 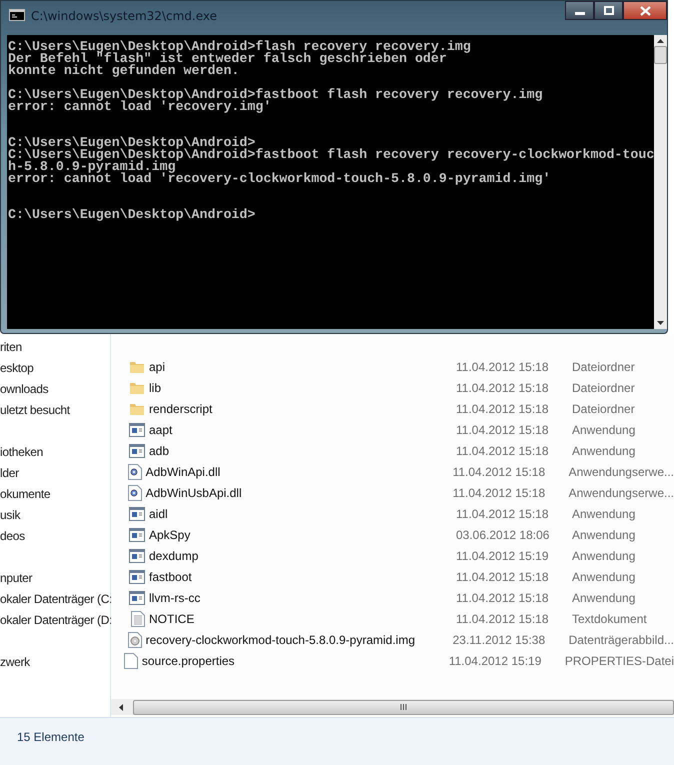 What do you see at coordinates (140, 107) in the screenshot?
I see `console-line: error: cannot load 'recovery.img'` at bounding box center [140, 107].